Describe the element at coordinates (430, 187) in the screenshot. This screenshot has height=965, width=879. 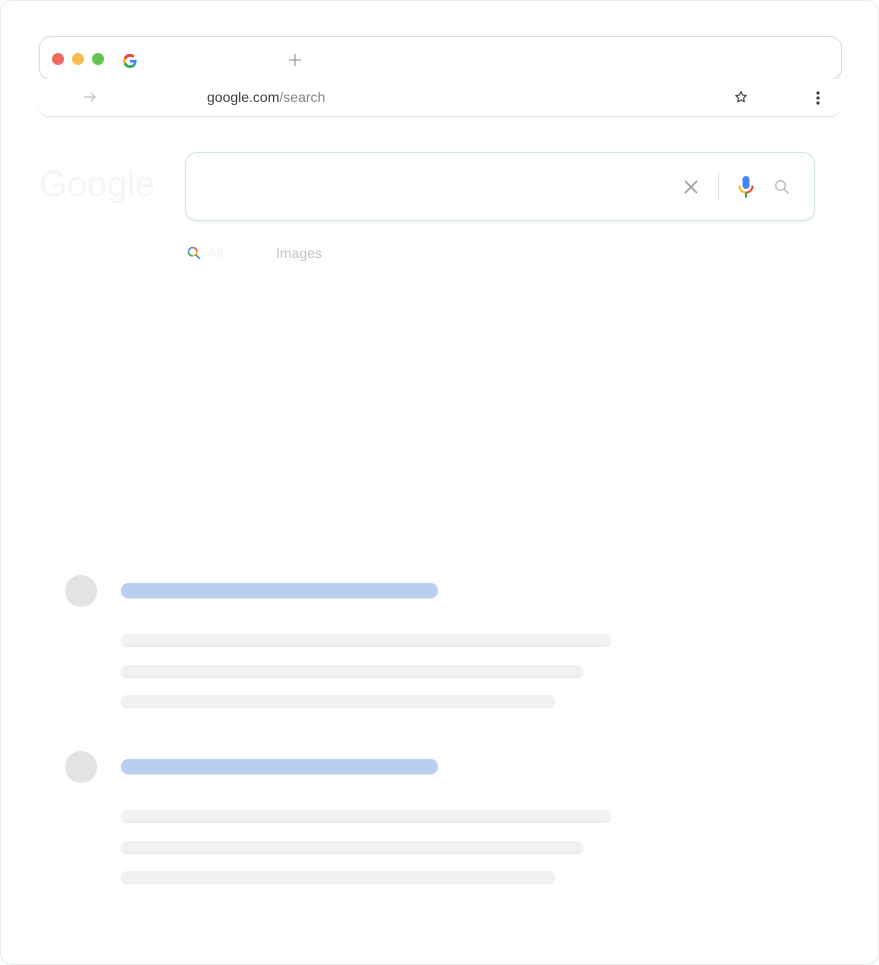
I see `search-input` at that location.